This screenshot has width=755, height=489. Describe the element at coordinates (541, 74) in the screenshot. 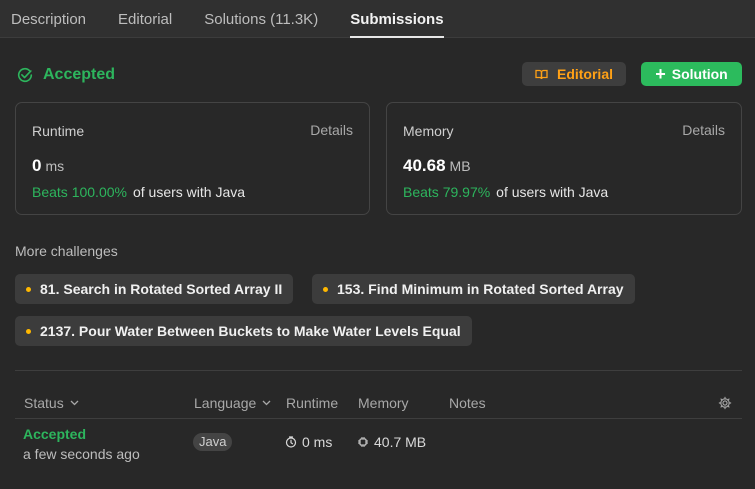

I see `book-icon` at that location.